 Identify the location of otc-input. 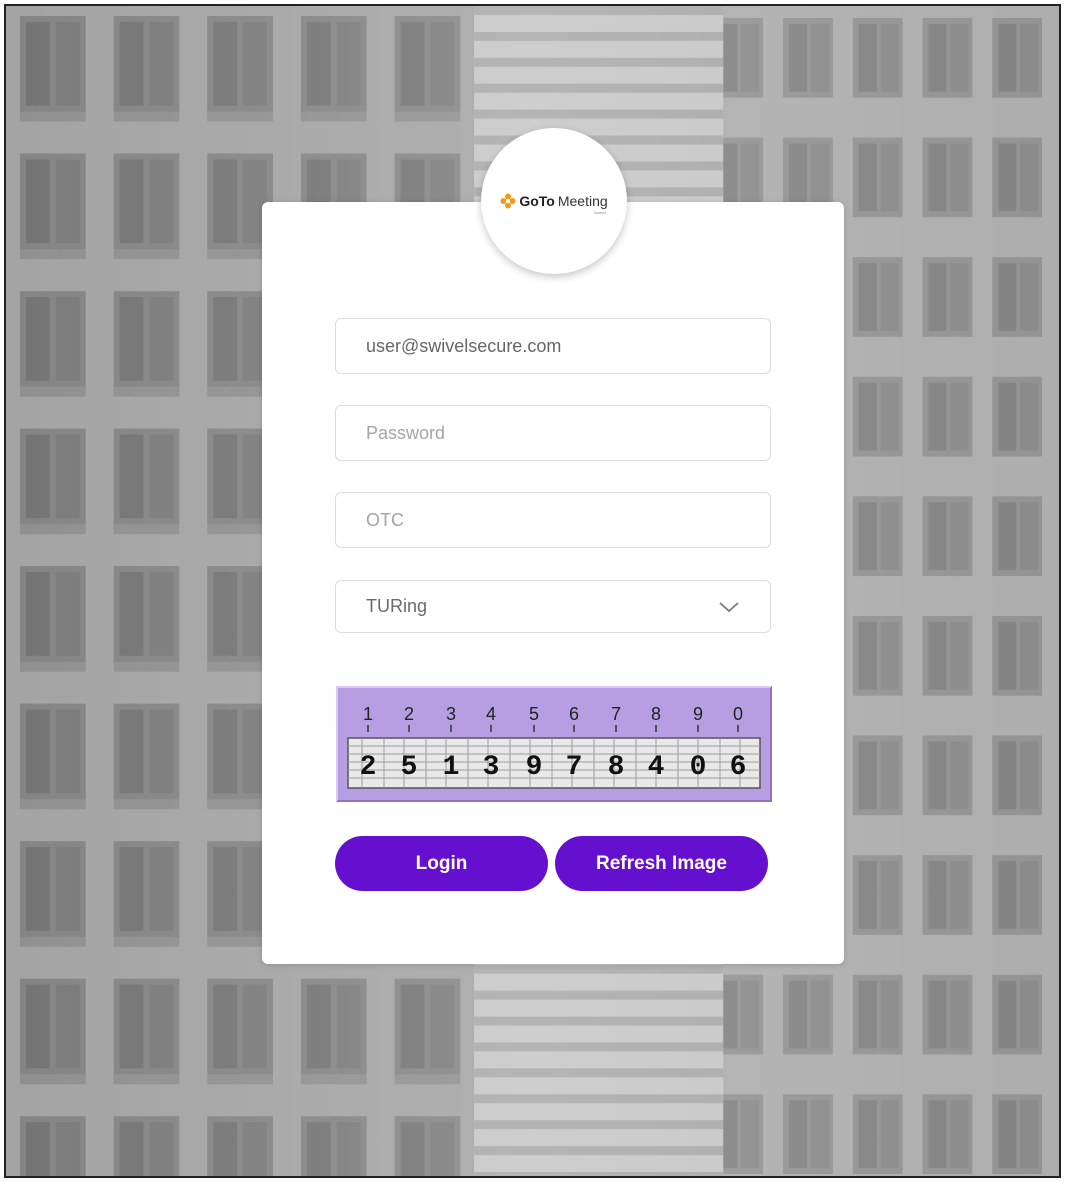
(553, 520).